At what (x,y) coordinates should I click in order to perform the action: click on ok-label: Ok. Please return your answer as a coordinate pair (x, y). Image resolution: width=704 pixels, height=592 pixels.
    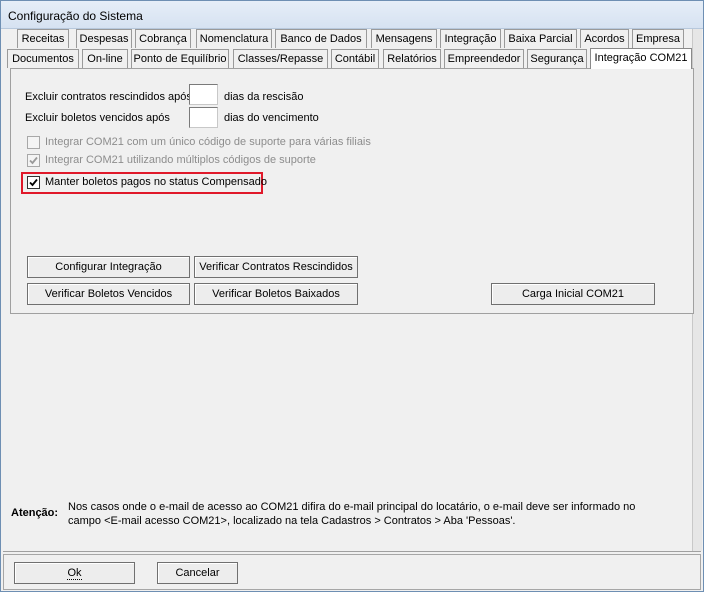
    Looking at the image, I should click on (74, 573).